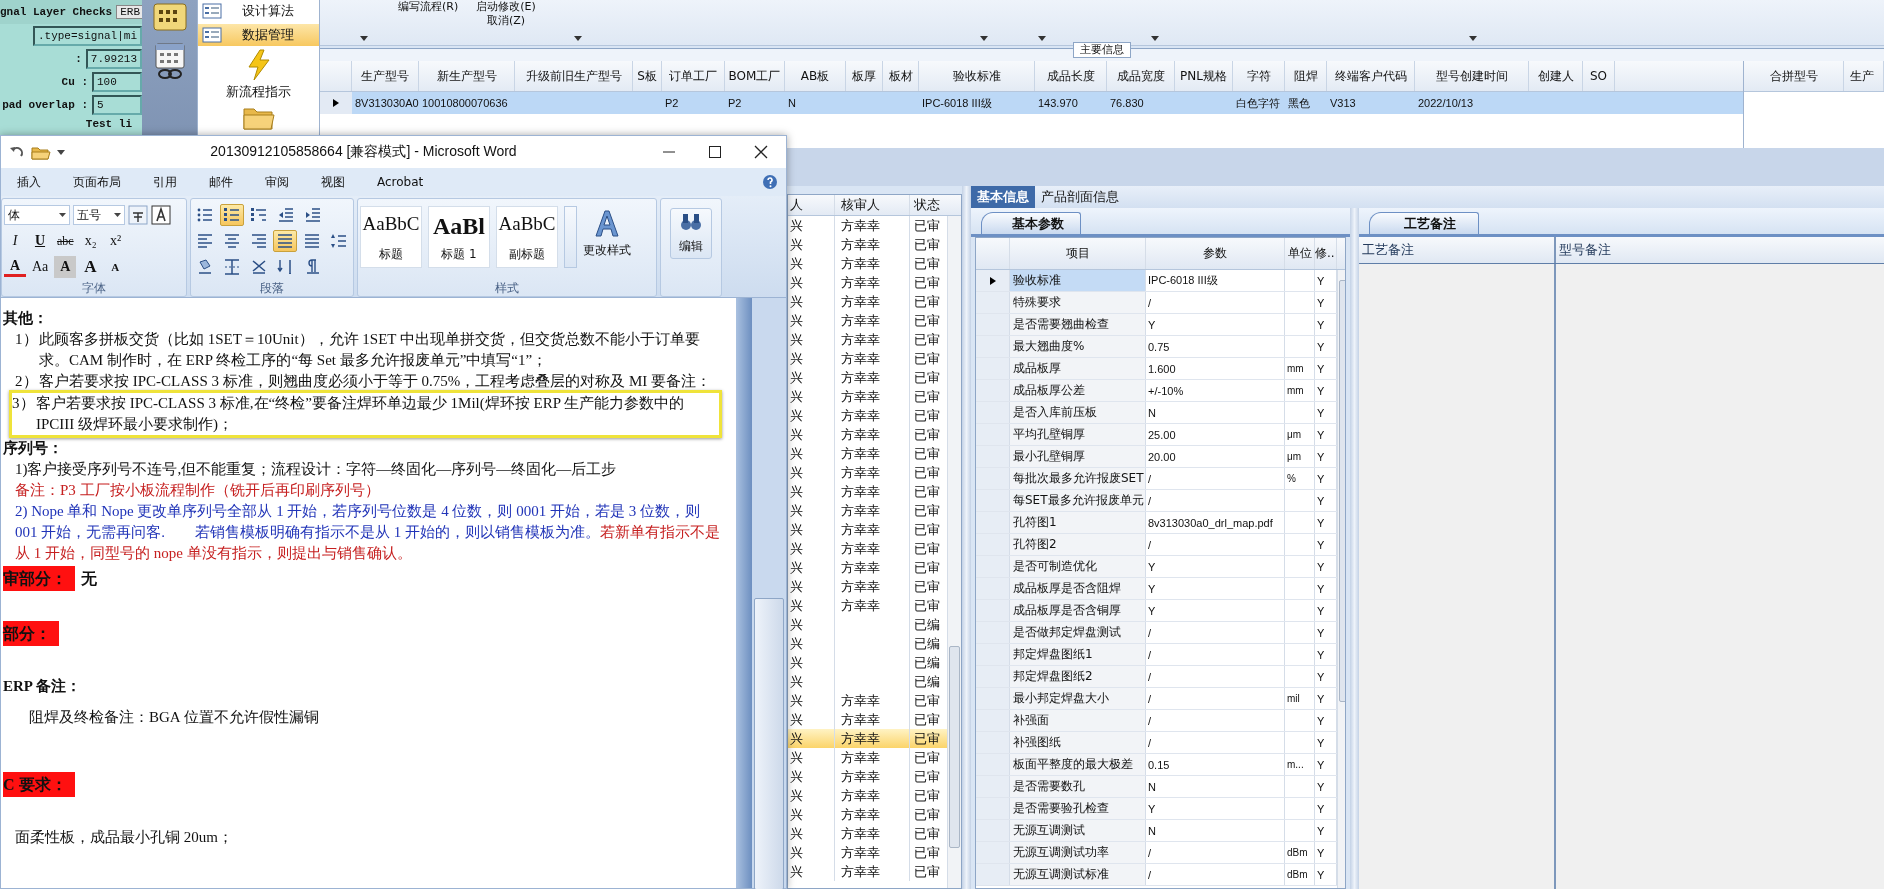 This screenshot has height=889, width=1884. I want to click on column-header: 成品宽度, so click(1141, 76).